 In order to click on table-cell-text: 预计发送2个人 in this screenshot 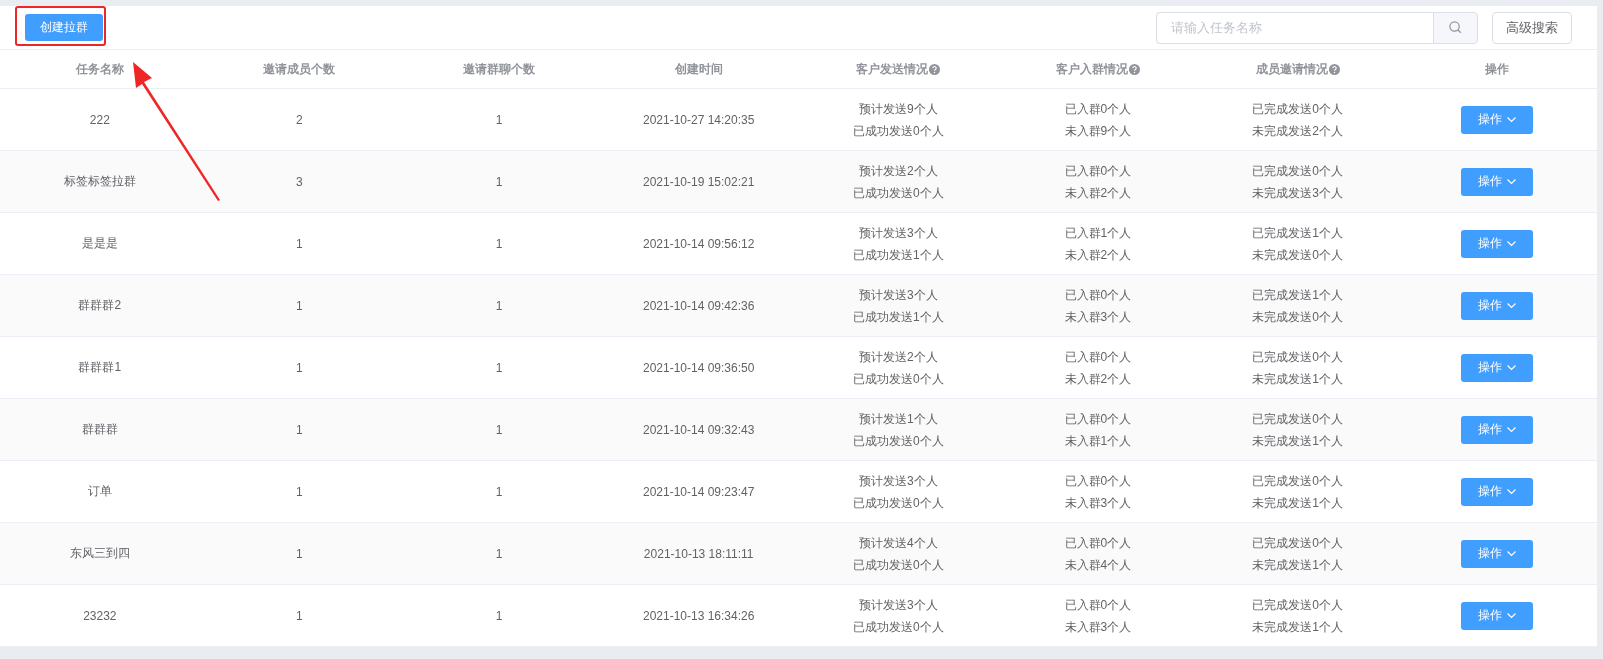, I will do `click(898, 171)`.